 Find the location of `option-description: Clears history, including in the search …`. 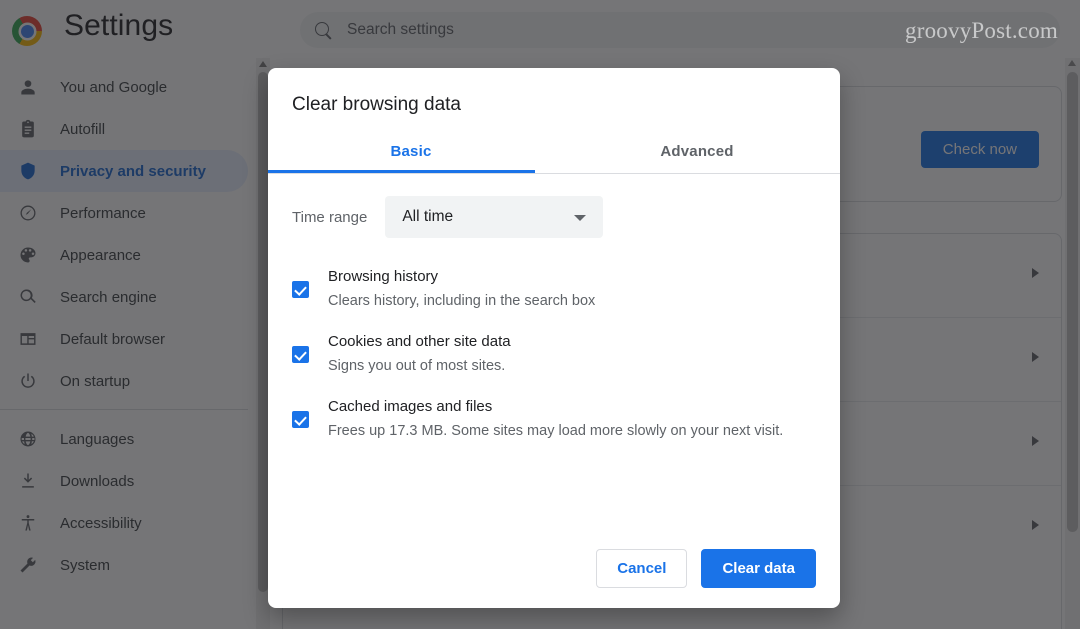

option-description: Clears history, including in the search … is located at coordinates (462, 301).